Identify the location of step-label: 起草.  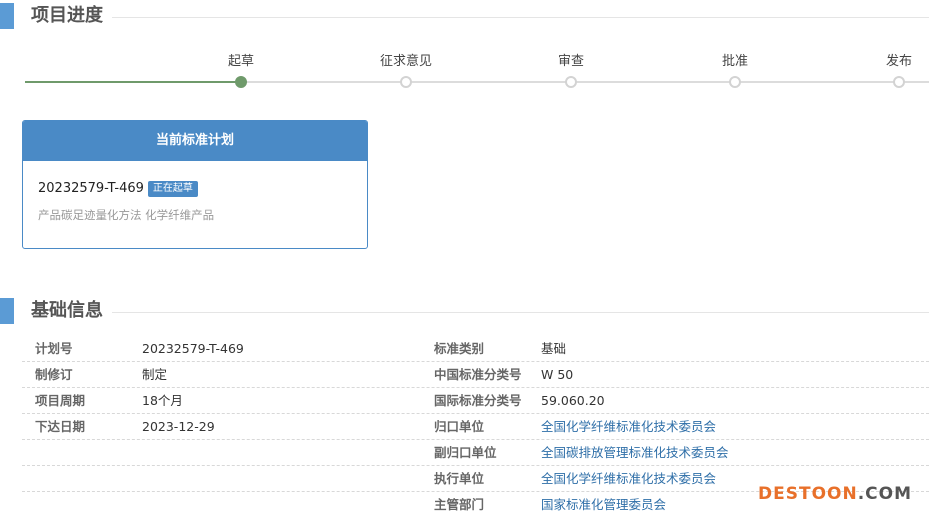
(240, 61).